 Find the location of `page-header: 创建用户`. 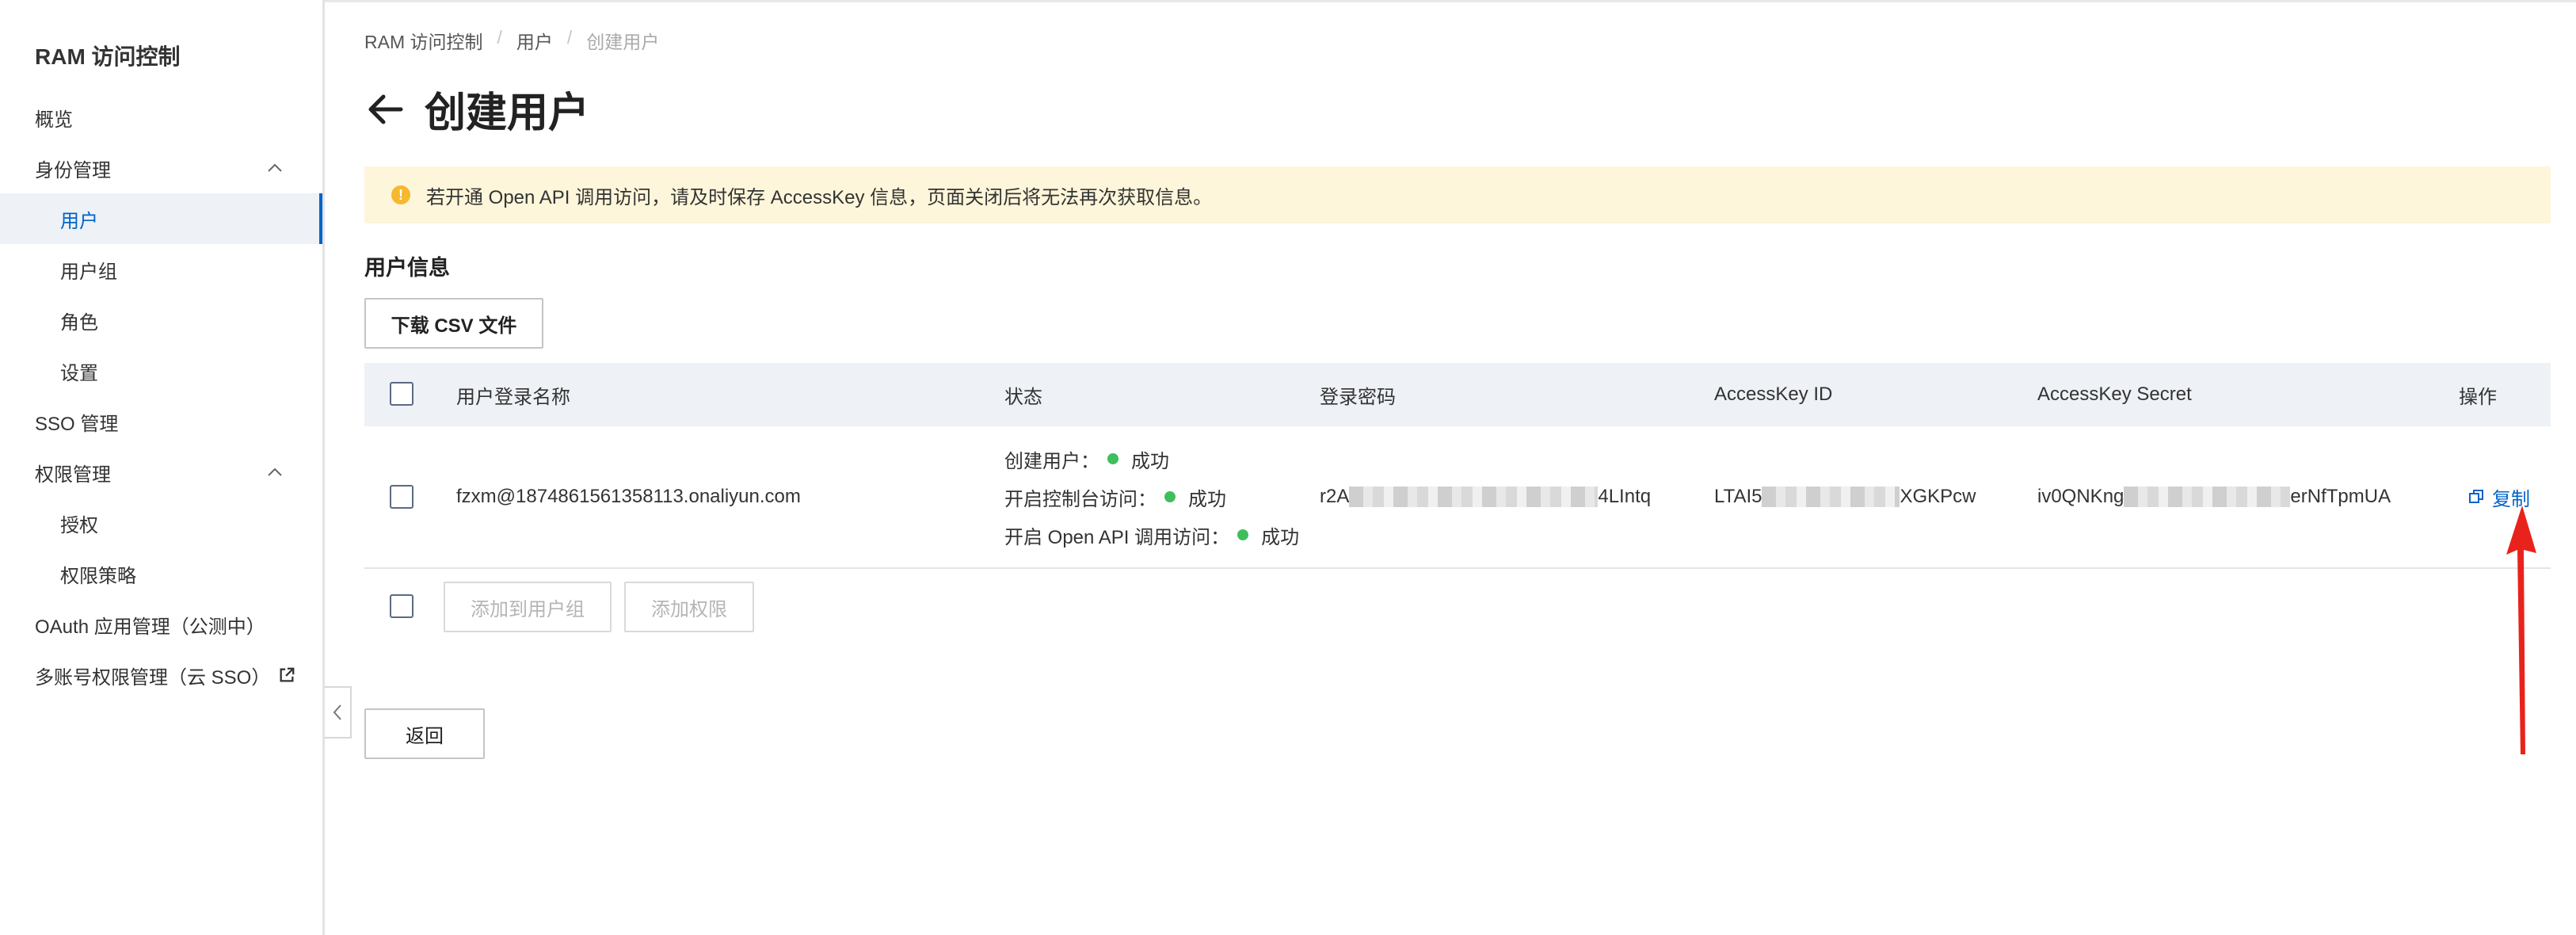

page-header: 创建用户 is located at coordinates (476, 109).